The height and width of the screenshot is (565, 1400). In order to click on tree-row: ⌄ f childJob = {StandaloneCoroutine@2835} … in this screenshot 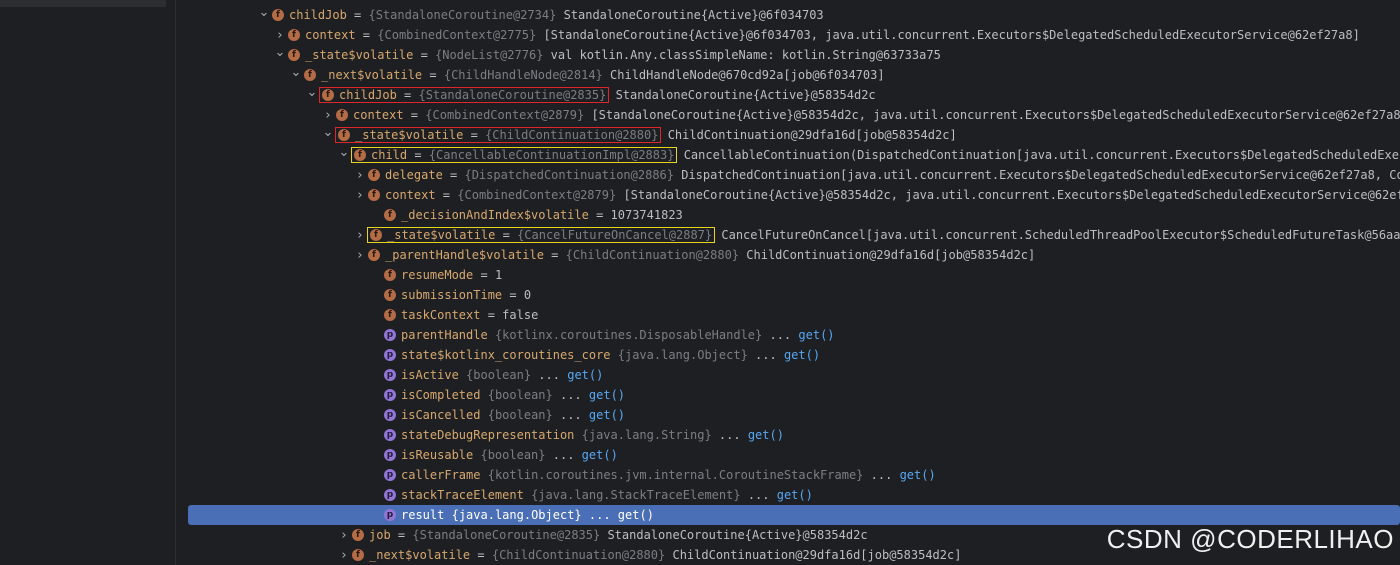, I will do `click(788, 95)`.